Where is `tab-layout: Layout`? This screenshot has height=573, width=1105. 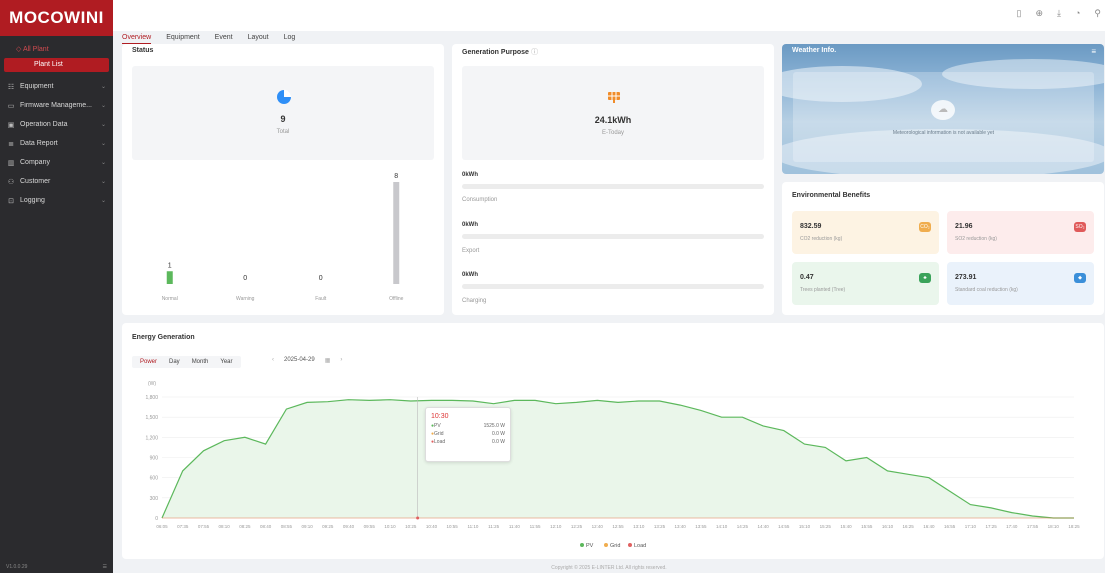 tab-layout: Layout is located at coordinates (258, 39).